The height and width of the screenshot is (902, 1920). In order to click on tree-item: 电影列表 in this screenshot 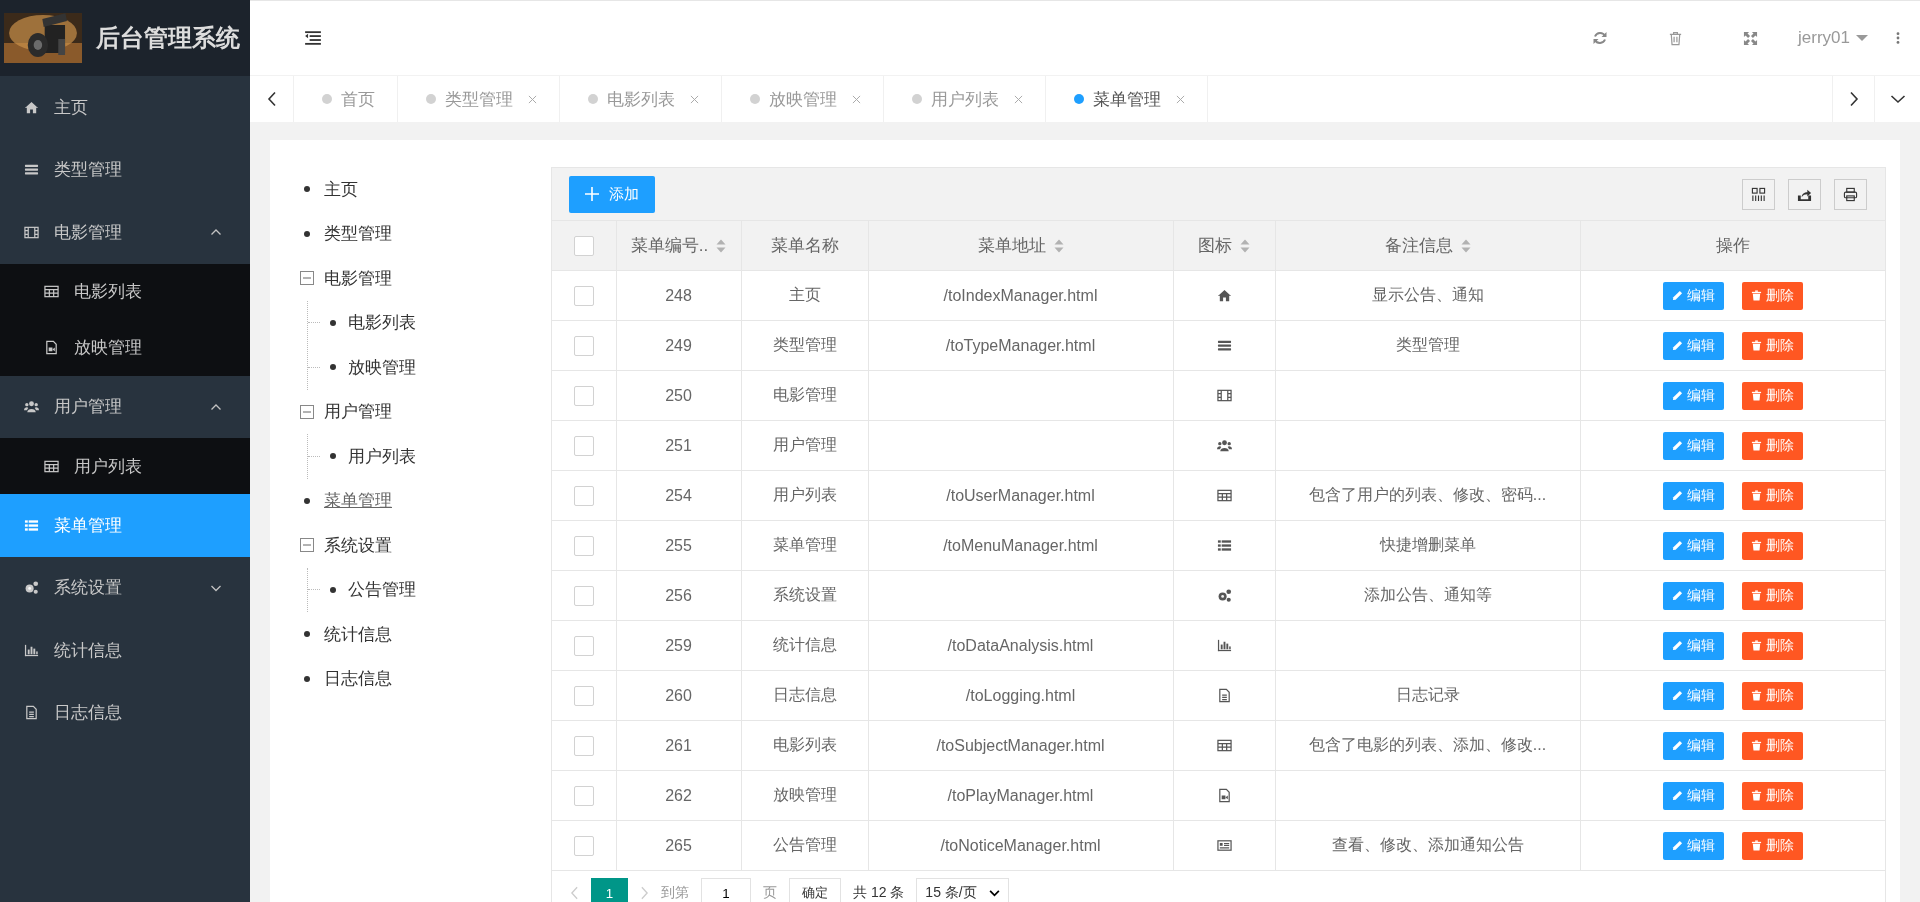, I will do `click(382, 323)`.